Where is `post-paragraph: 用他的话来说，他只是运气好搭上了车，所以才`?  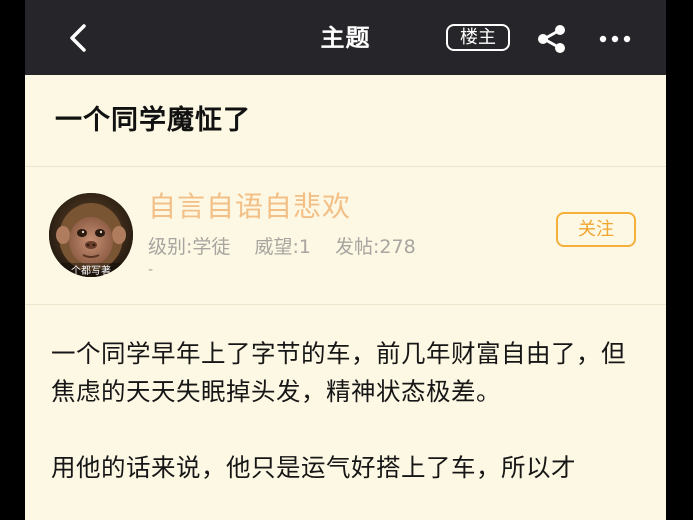
post-paragraph: 用他的话来说，他只是运气好搭上了车，所以才 is located at coordinates (313, 467).